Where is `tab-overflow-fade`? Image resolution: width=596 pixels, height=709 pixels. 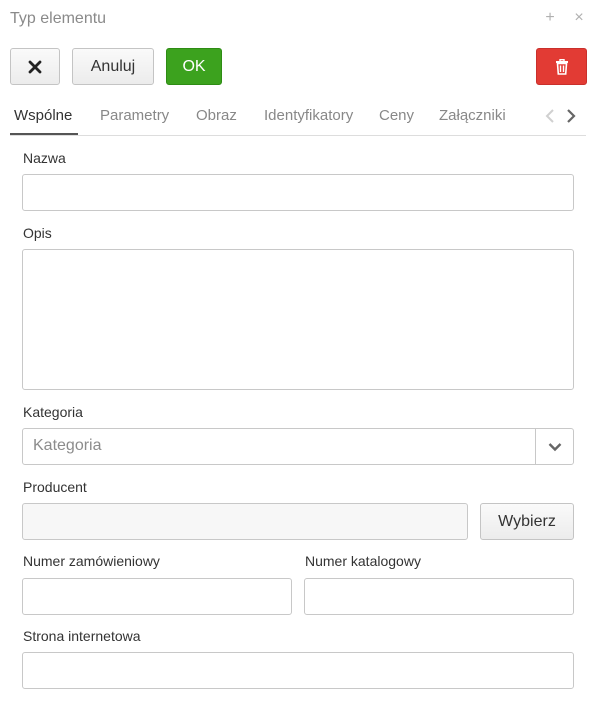 tab-overflow-fade is located at coordinates (534, 116).